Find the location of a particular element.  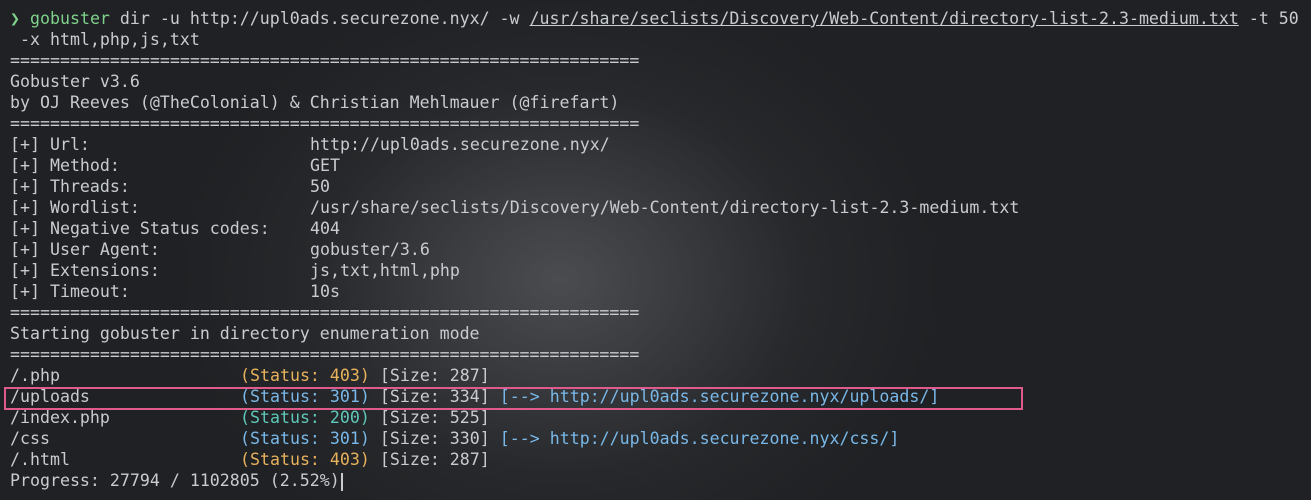

config-key: [+] Extensions: is located at coordinates (85, 270).